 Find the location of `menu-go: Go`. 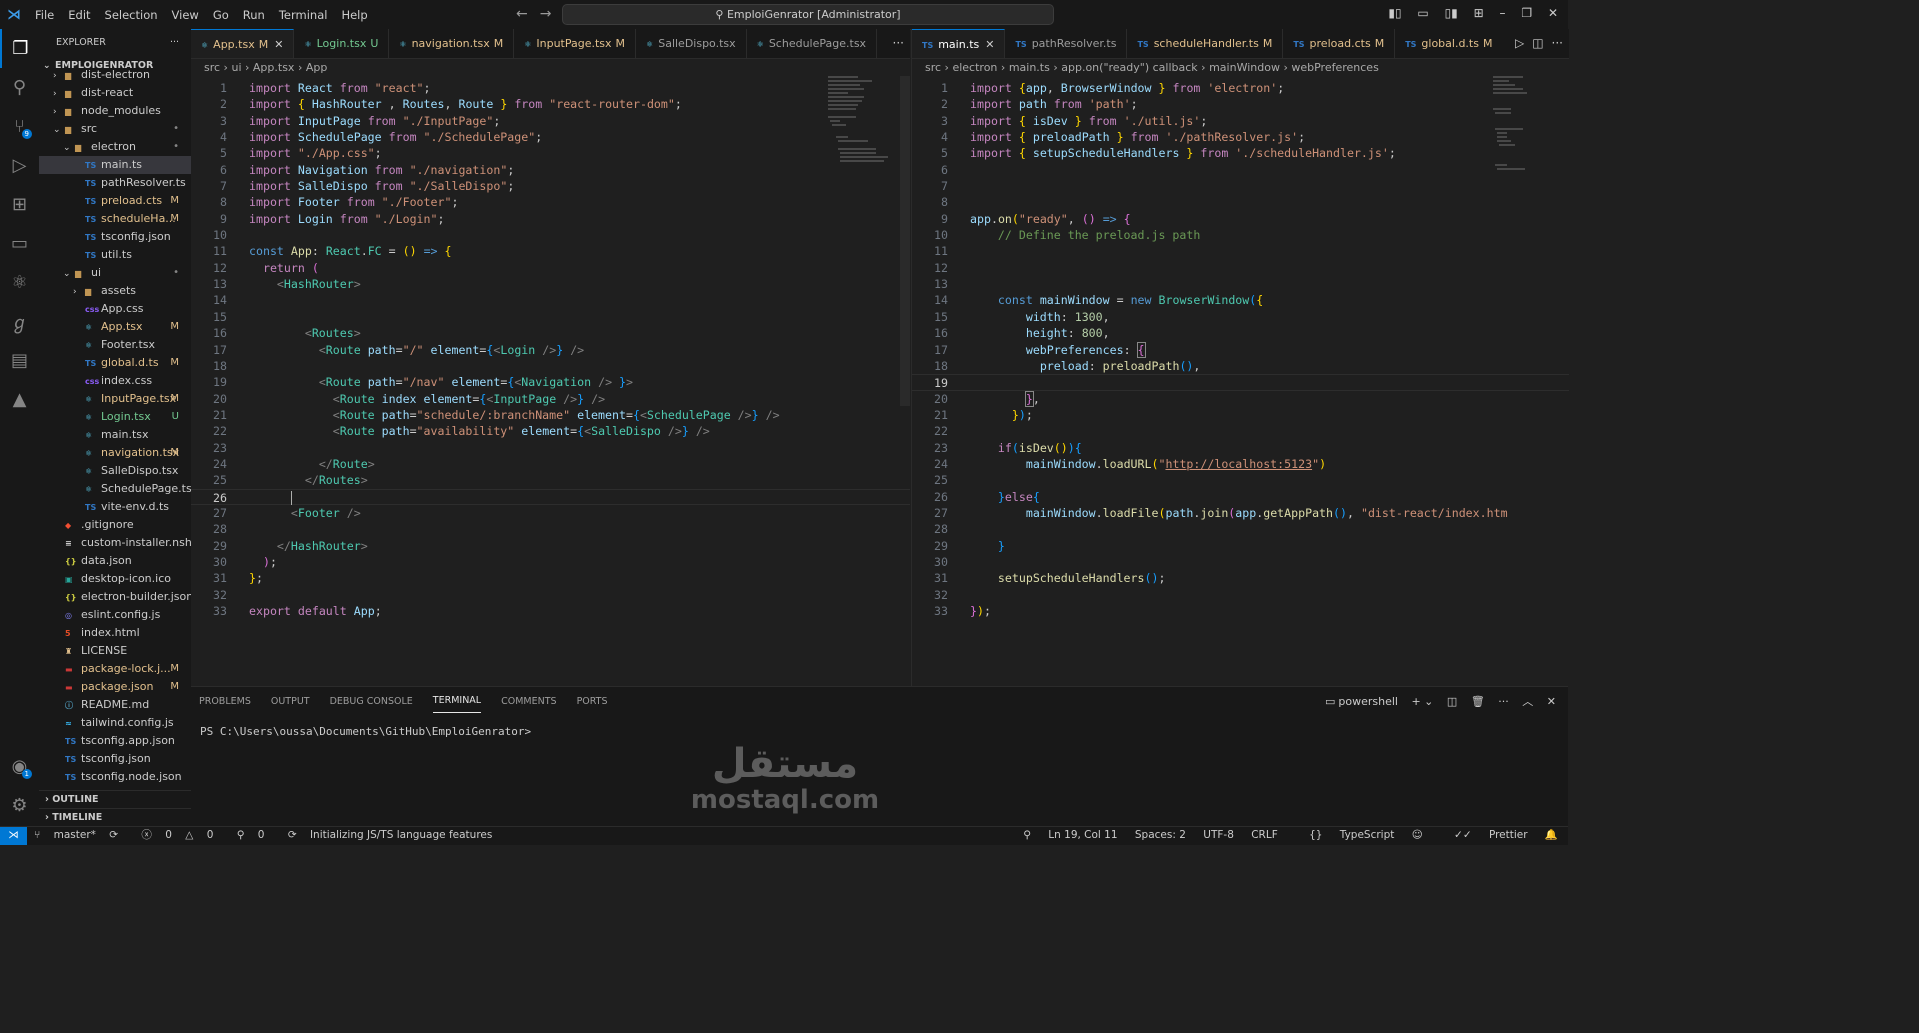

menu-go: Go is located at coordinates (221, 15).